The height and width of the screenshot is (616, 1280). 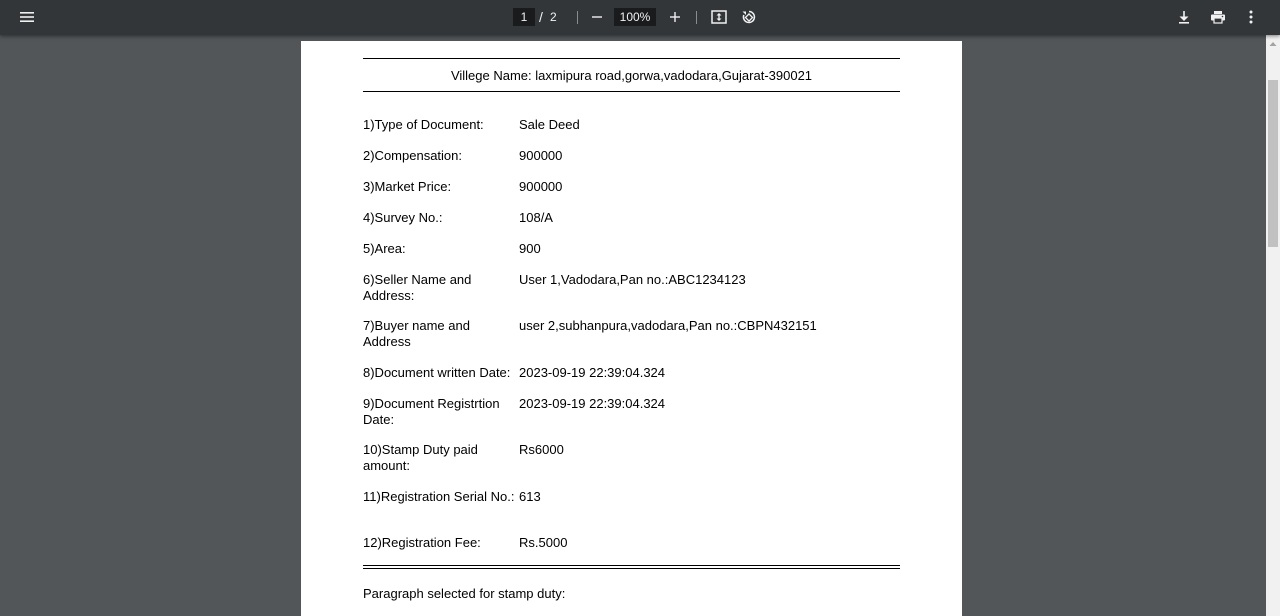 What do you see at coordinates (416, 333) in the screenshot?
I see `field-label-buyer: 7)Buyer name and Address` at bounding box center [416, 333].